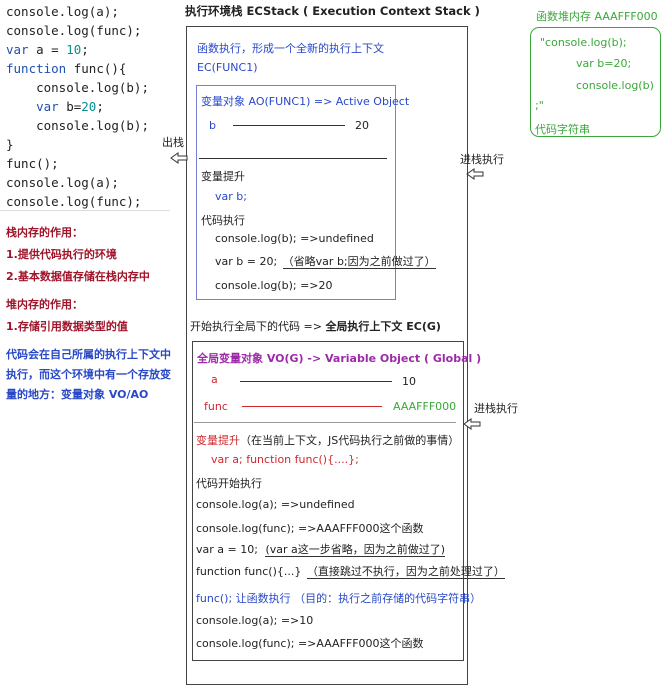 The image size is (668, 689). Describe the element at coordinates (173, 142) in the screenshot. I see `exit-stack-label: 出栈` at that location.